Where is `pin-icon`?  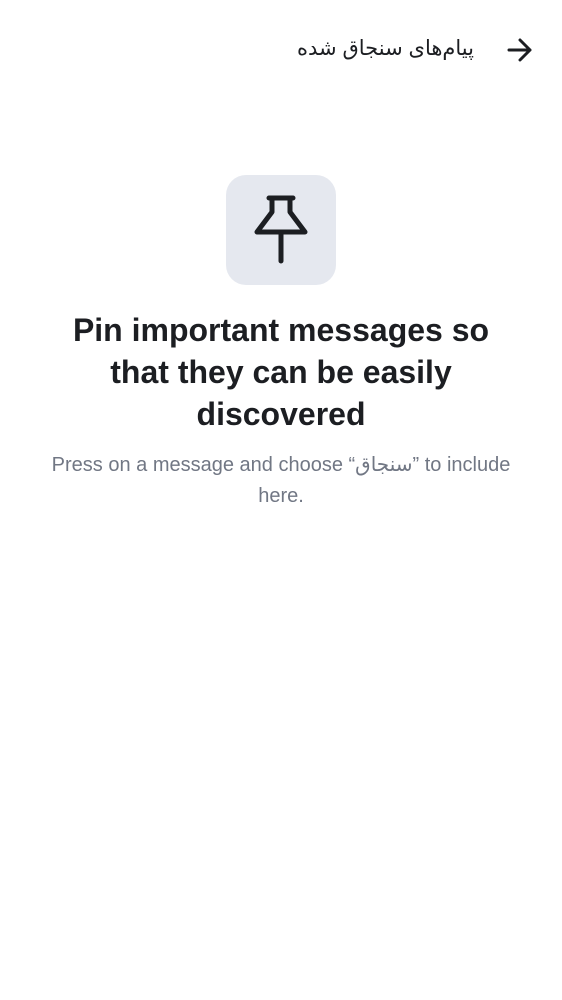 pin-icon is located at coordinates (281, 229).